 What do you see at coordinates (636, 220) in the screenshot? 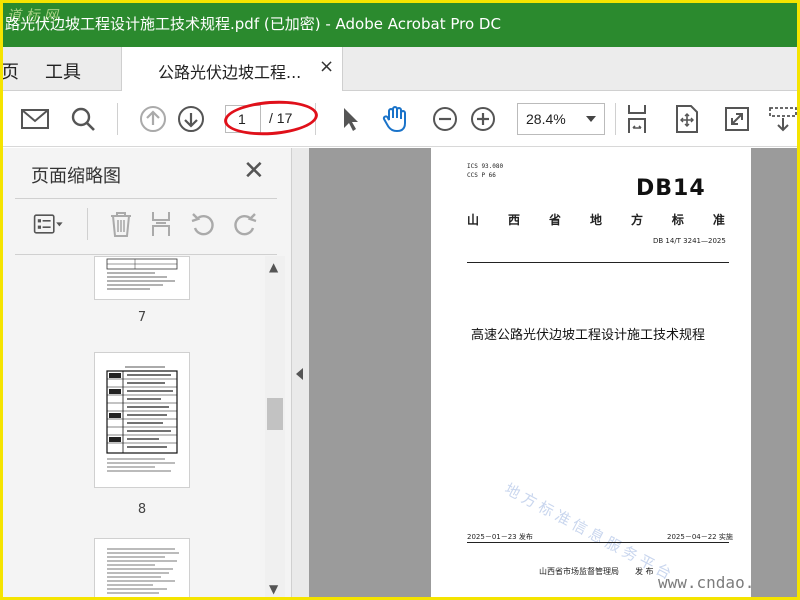
I see `heading-char: 方` at bounding box center [636, 220].